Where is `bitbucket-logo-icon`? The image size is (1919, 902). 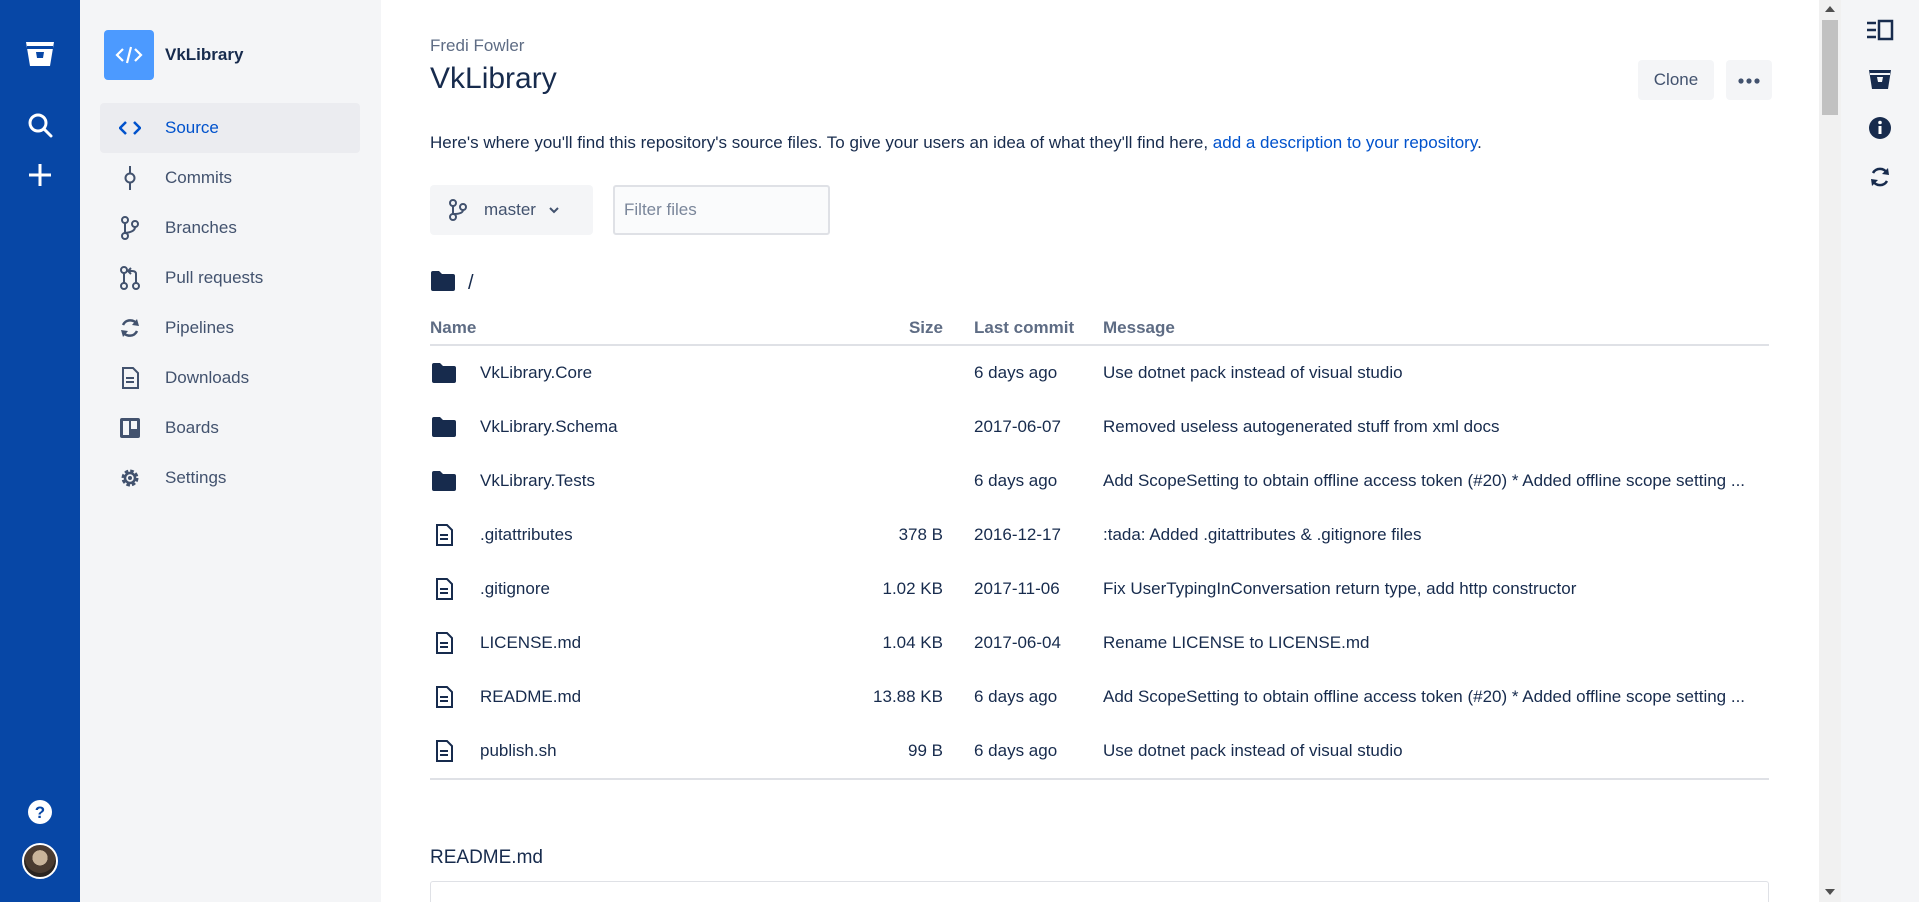 bitbucket-logo-icon is located at coordinates (40, 54).